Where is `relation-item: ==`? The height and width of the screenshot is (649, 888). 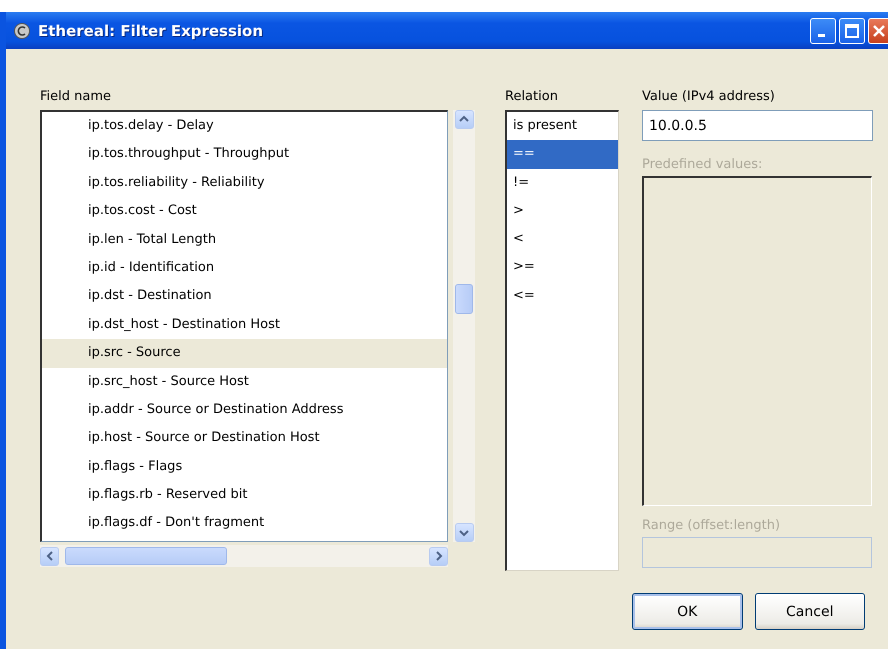 relation-item: == is located at coordinates (562, 154).